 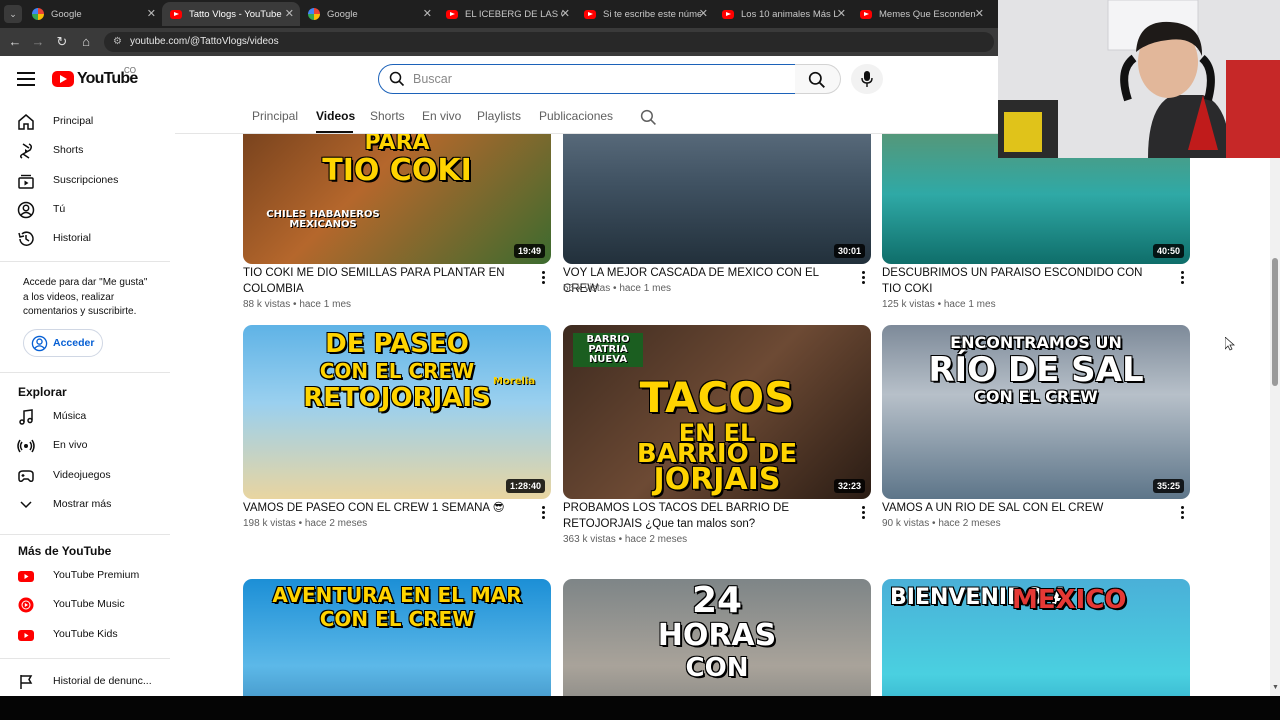 I want to click on scroll-down-arrow-icon: ▼, so click(x=1275, y=687).